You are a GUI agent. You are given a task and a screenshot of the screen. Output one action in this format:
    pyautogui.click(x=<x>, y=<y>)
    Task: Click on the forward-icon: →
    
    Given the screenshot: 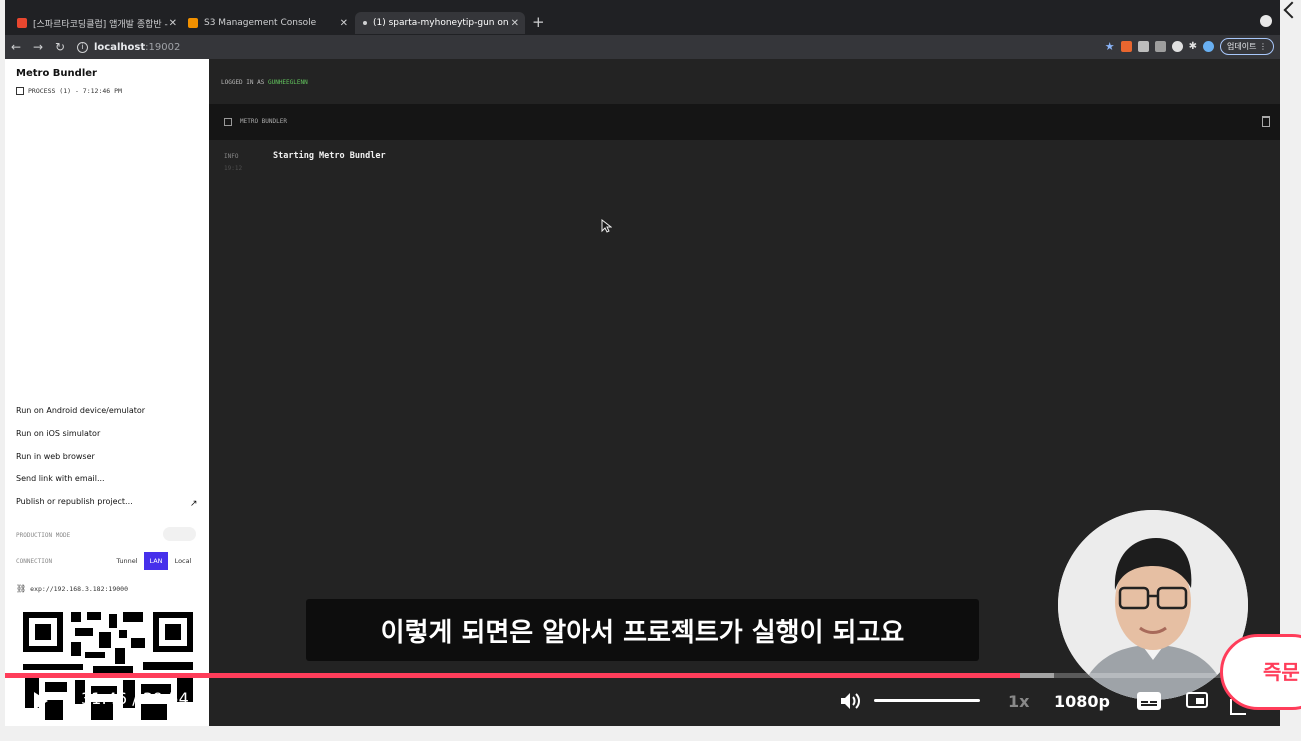 What is the action you would take?
    pyautogui.click(x=38, y=47)
    